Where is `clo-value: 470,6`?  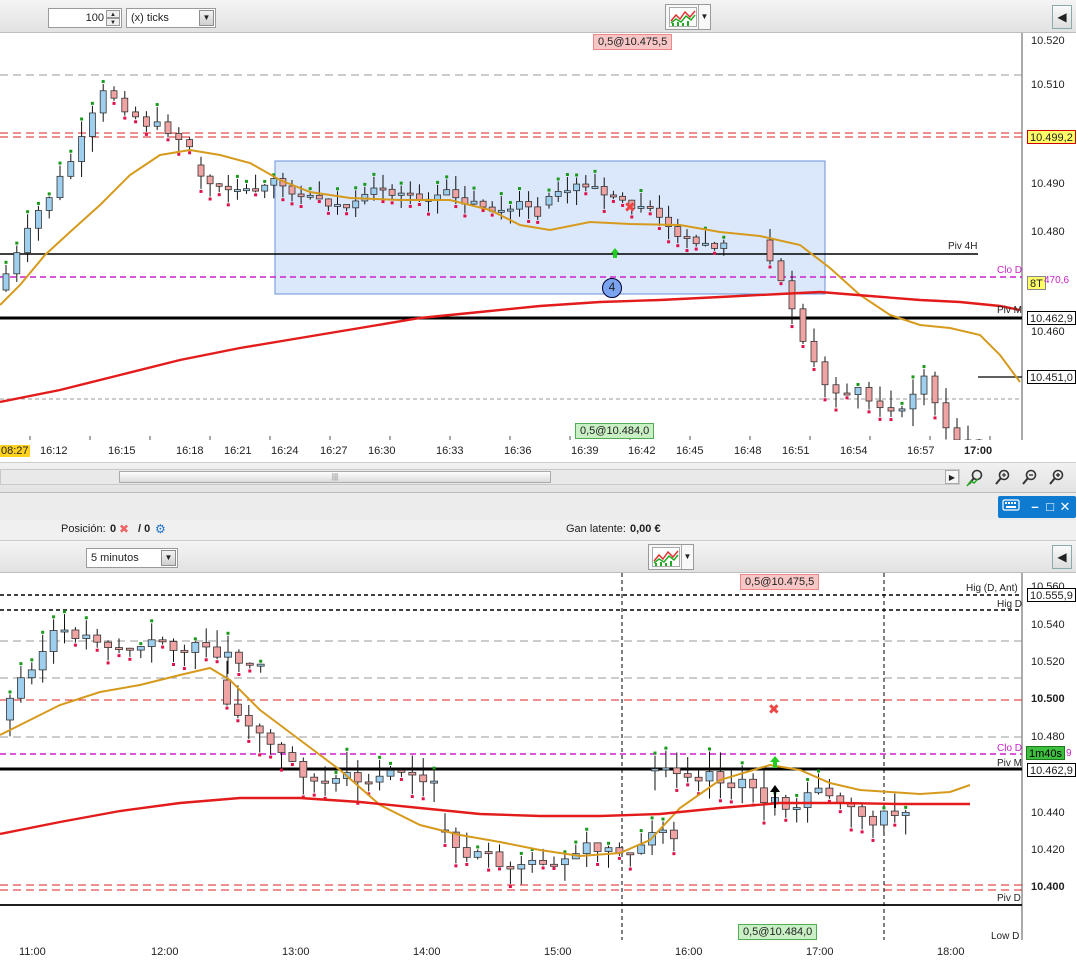 clo-value: 470,6 is located at coordinates (1057, 280).